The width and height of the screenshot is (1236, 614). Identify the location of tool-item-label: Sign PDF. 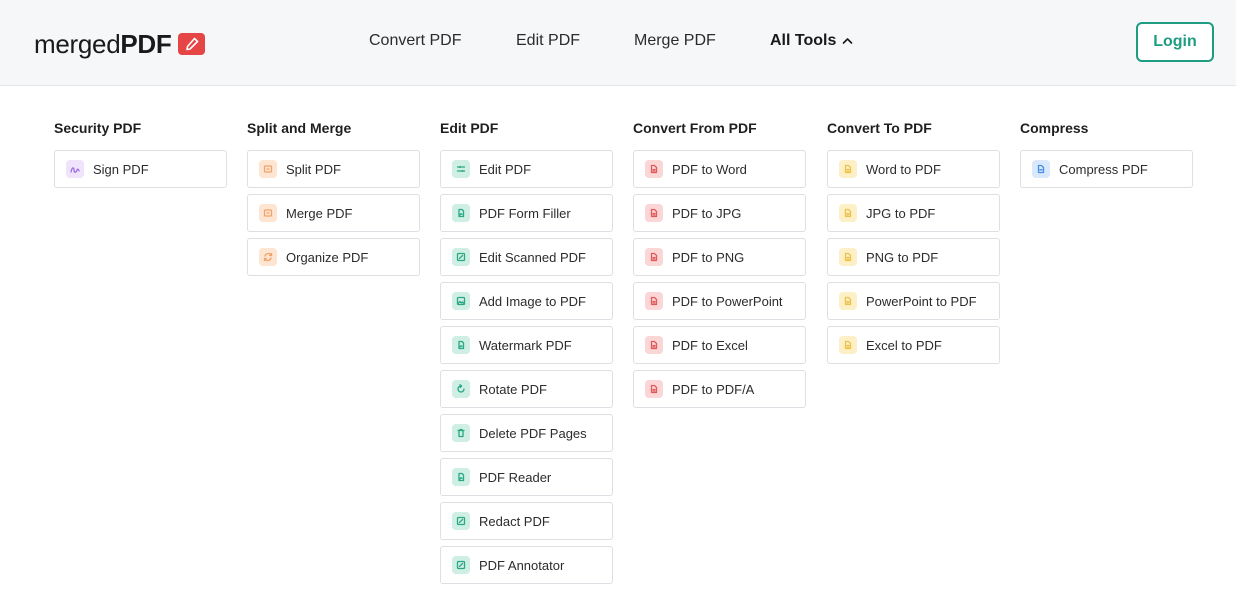
(121, 169).